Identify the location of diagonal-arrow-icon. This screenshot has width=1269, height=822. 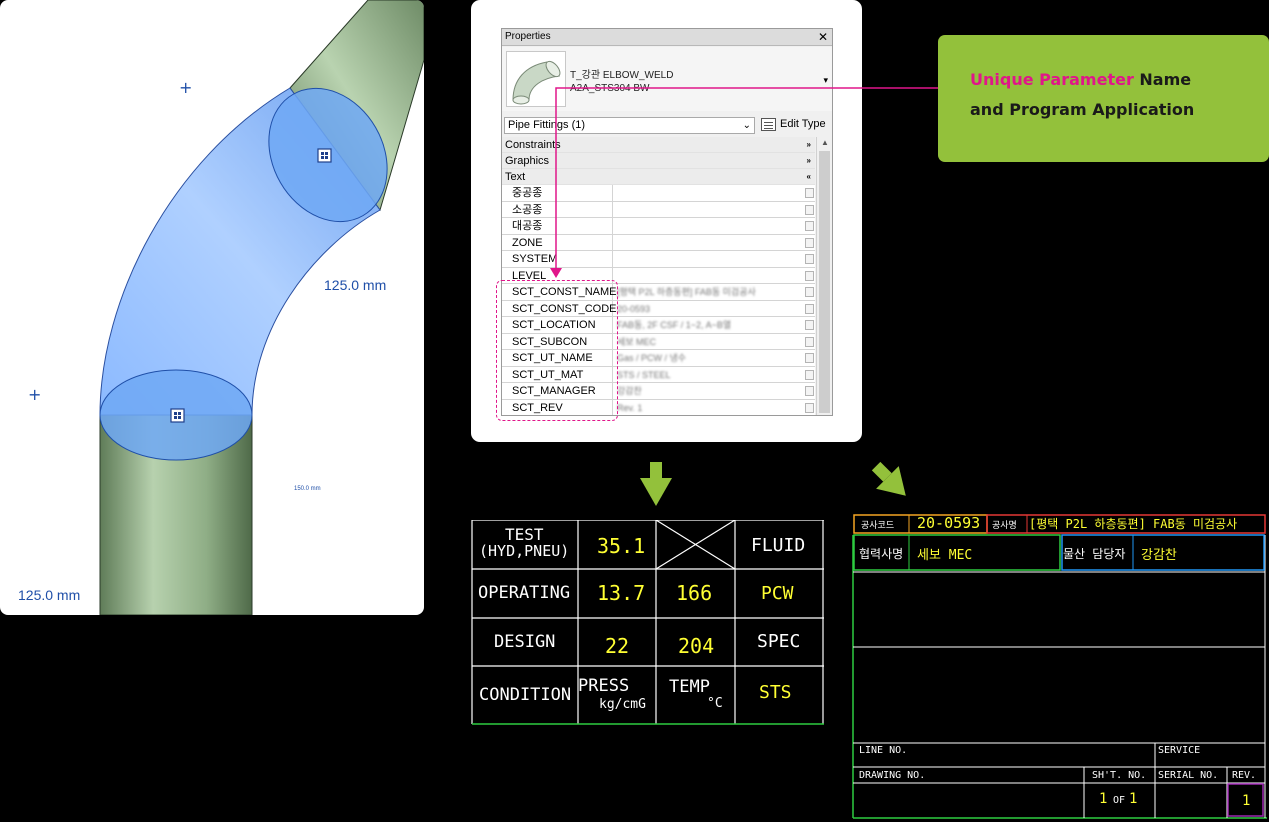
(888, 478).